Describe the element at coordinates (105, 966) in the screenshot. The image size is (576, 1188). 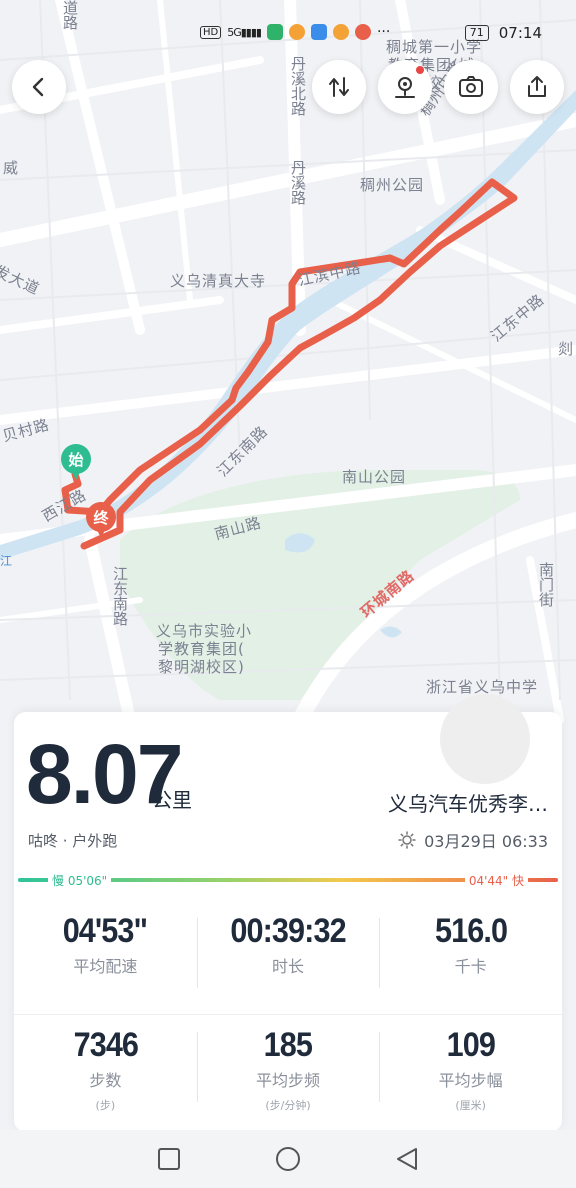
I see `stat-label: 平均配速` at that location.